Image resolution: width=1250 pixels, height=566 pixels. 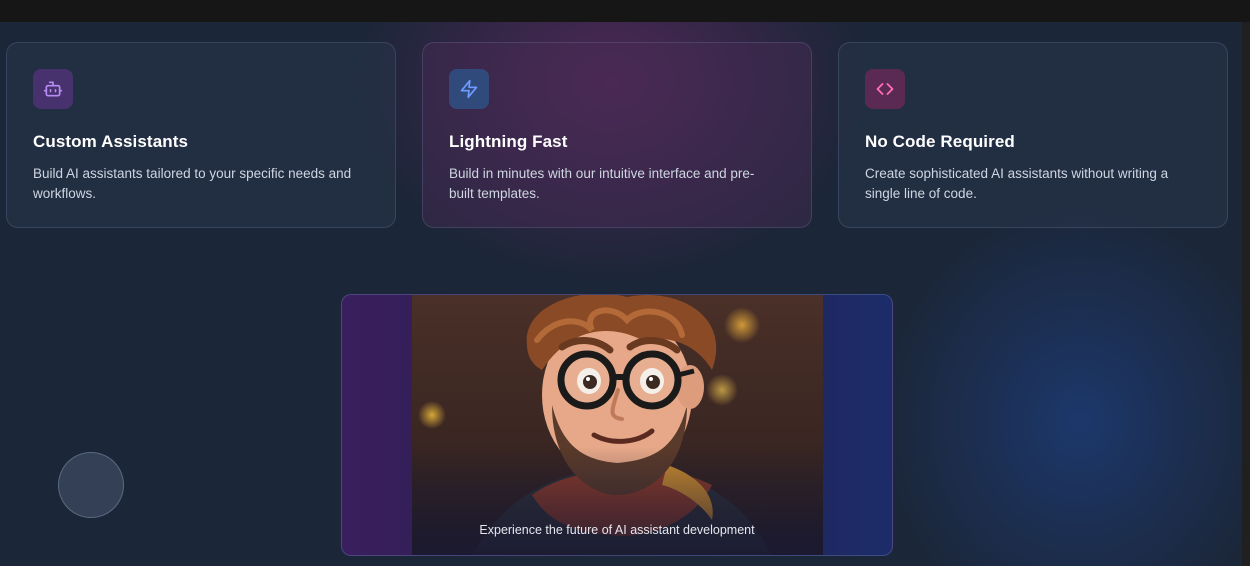 What do you see at coordinates (508, 141) in the screenshot?
I see `feature-title: Lightning Fast` at bounding box center [508, 141].